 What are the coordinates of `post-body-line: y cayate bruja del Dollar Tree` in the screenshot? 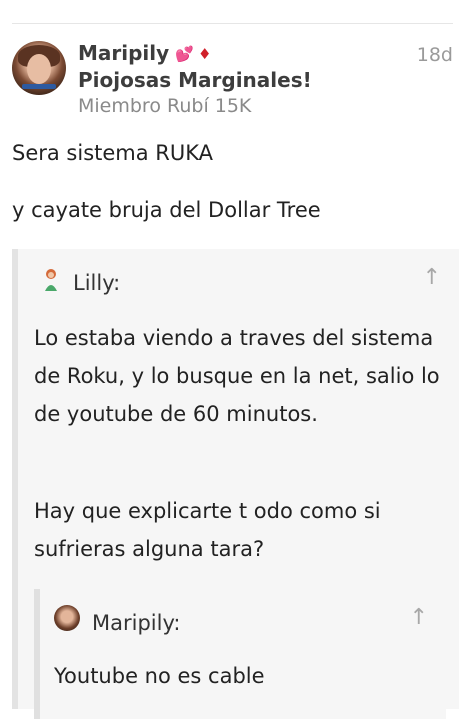 It's located at (166, 210).